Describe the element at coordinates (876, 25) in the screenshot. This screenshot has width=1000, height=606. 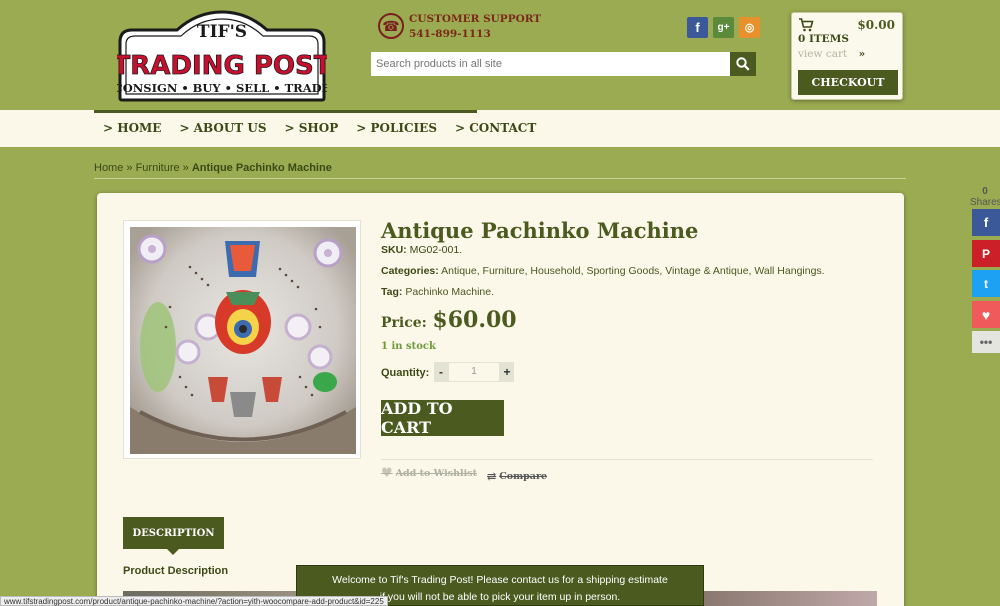
I see `cart-total: $0.00` at that location.